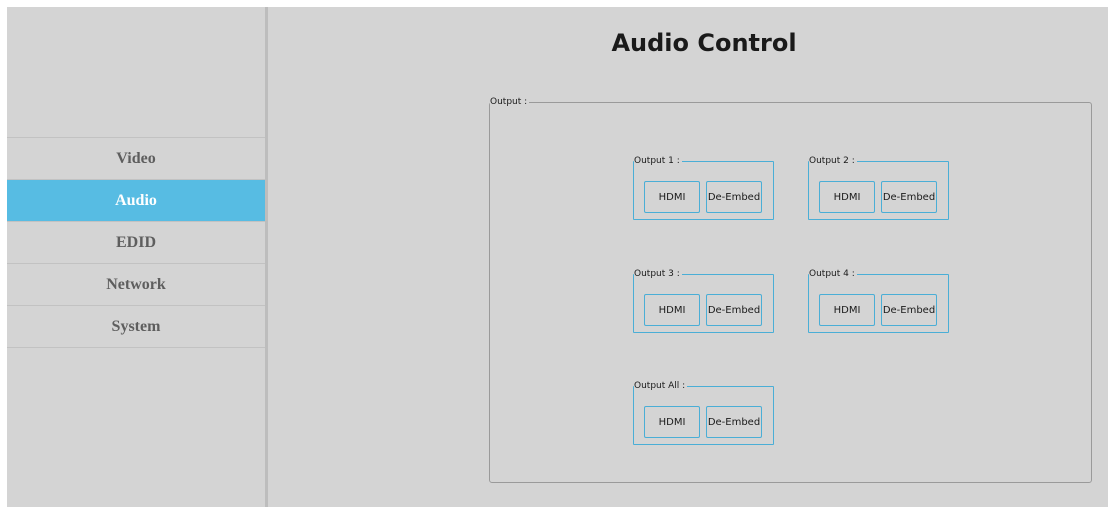 The width and height of the screenshot is (1115, 507). Describe the element at coordinates (833, 274) in the screenshot. I see `output-4-legend: Output 4 :` at that location.